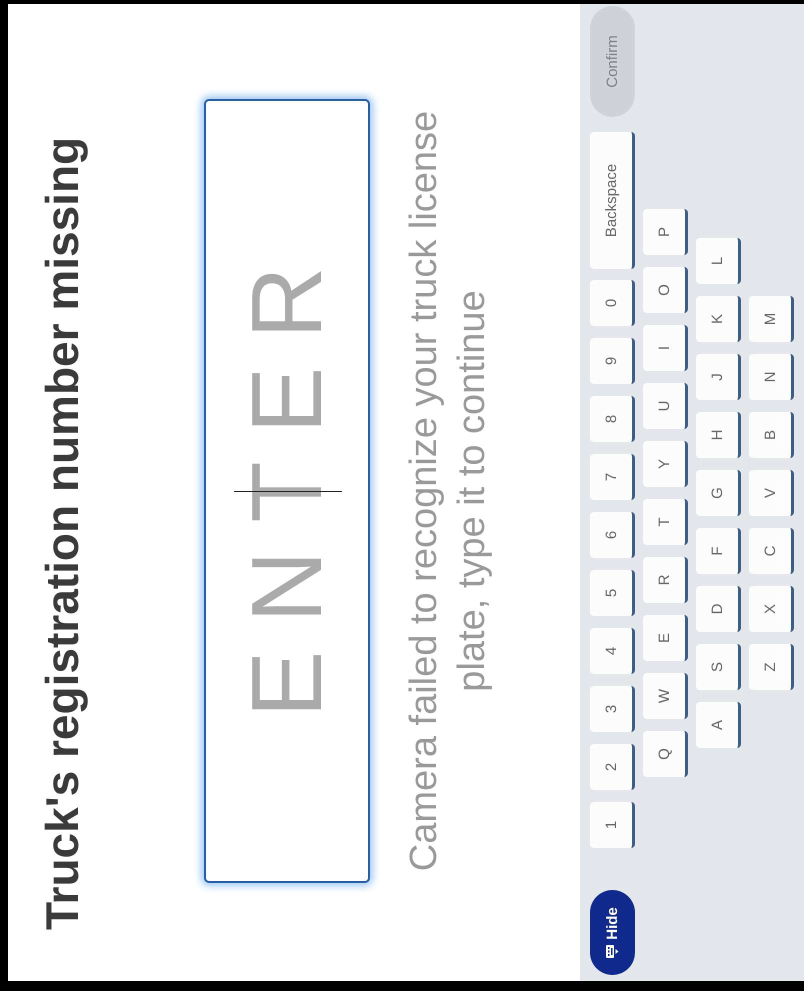 This screenshot has width=804, height=991. What do you see at coordinates (718, 609) in the screenshot?
I see `key-button: D` at bounding box center [718, 609].